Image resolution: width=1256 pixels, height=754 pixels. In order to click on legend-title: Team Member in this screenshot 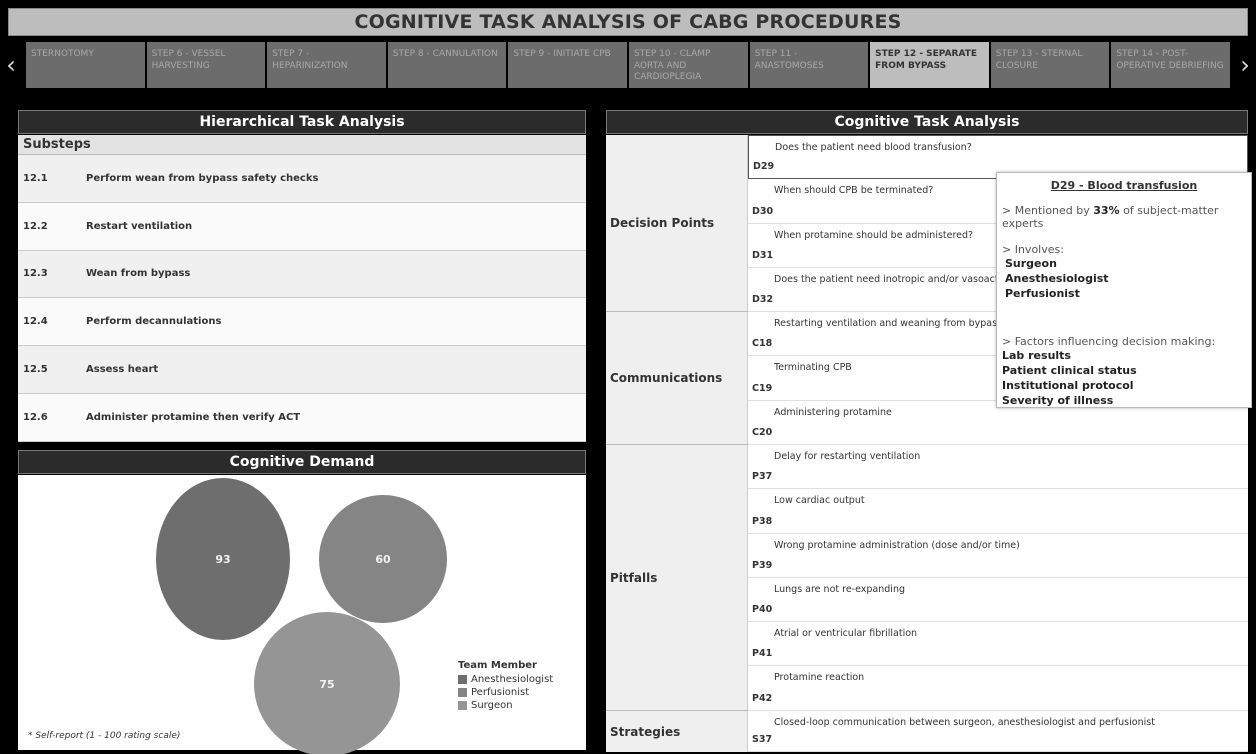, I will do `click(497, 665)`.